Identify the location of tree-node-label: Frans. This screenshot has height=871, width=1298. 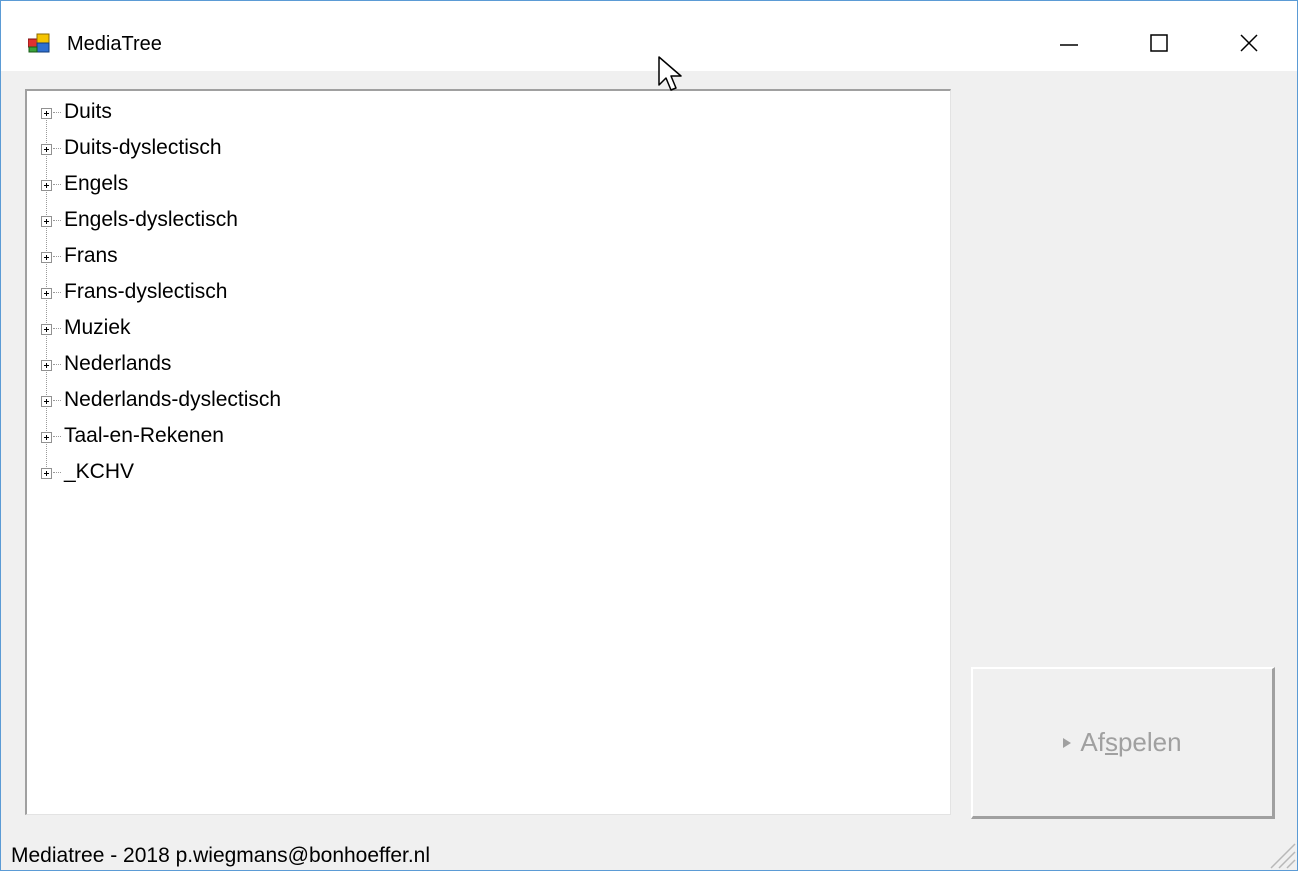
(91, 256).